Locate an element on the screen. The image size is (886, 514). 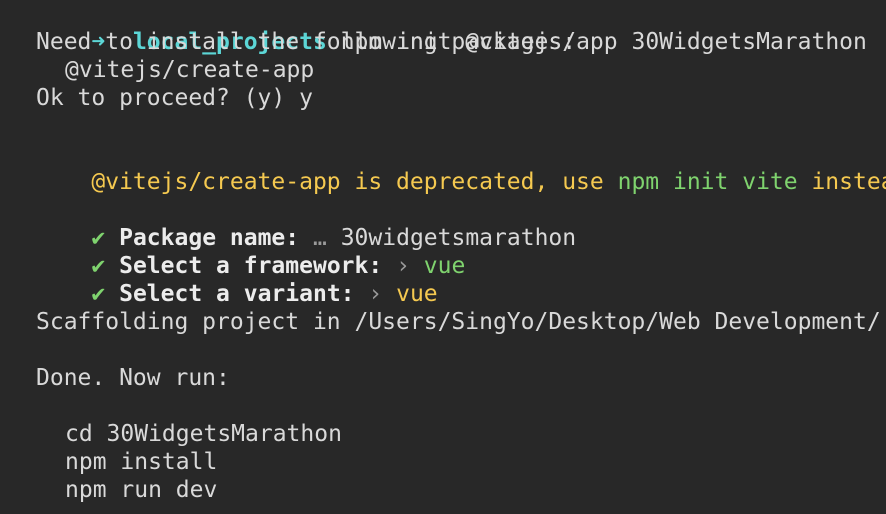
next-command: npm install is located at coordinates (141, 462).